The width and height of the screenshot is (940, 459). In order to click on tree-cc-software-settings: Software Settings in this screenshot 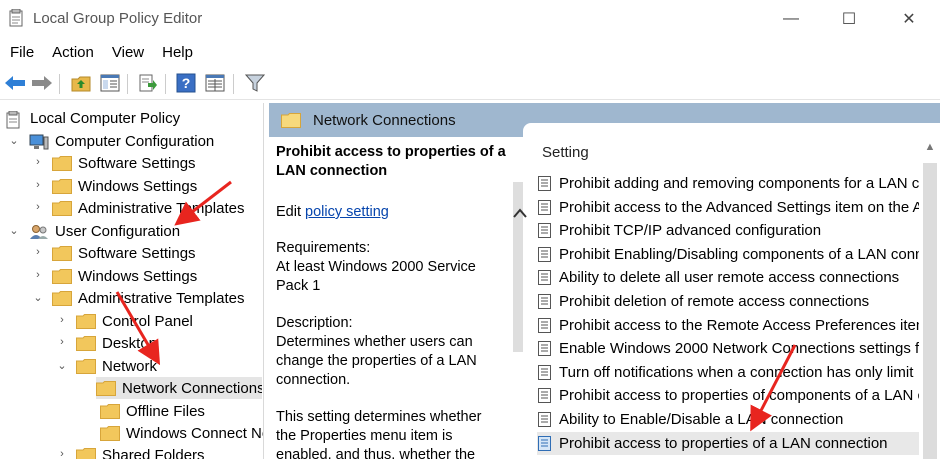, I will do `click(124, 163)`.